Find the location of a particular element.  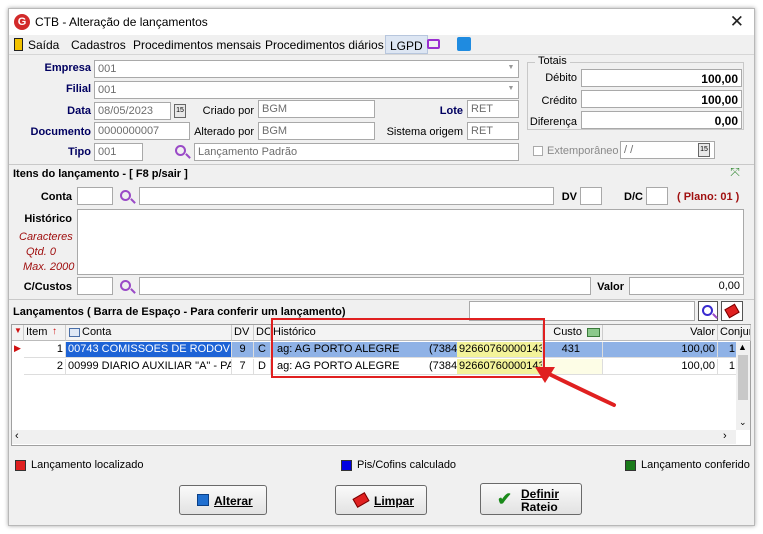

debito-value: 100,00 is located at coordinates (661, 78).